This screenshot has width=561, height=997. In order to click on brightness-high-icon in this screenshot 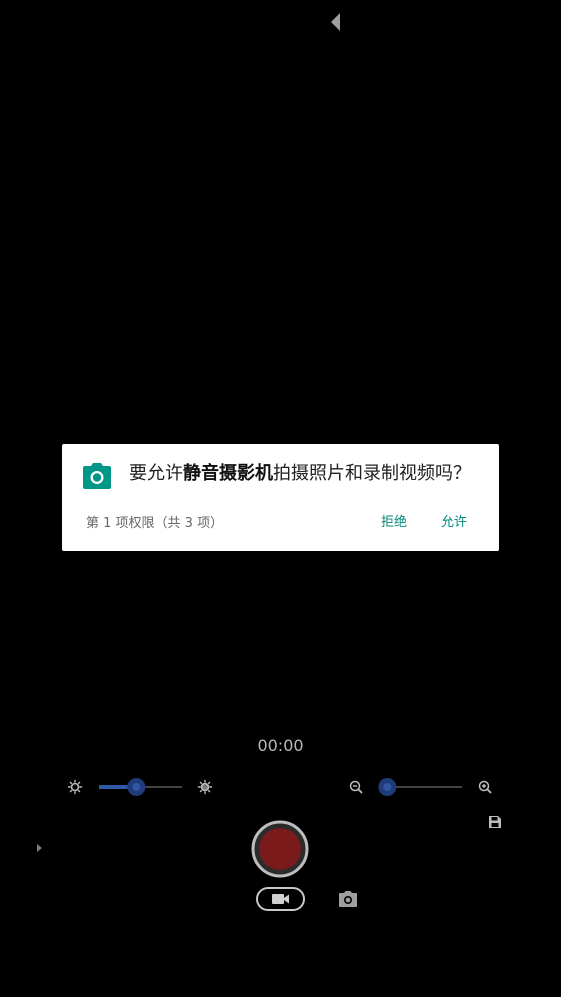, I will do `click(205, 787)`.